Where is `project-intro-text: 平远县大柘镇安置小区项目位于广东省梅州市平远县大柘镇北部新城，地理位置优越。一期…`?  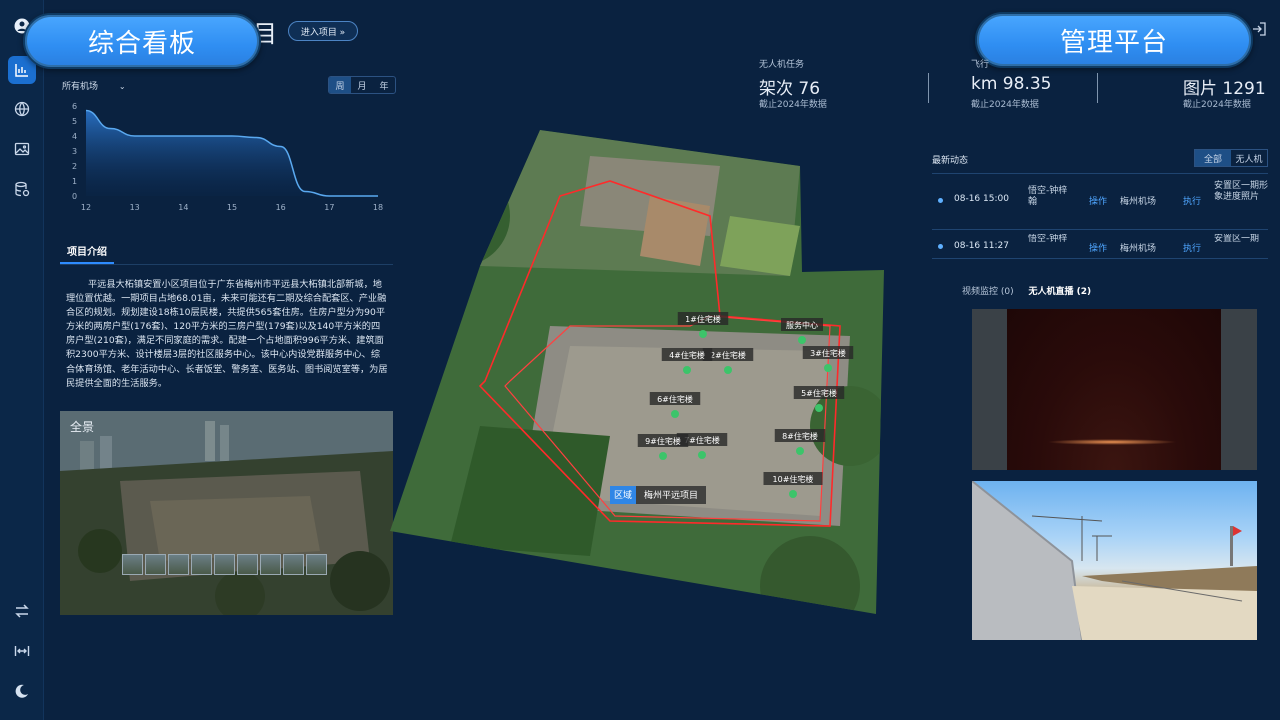 project-intro-text: 平远县大柘镇安置小区项目位于广东省梅州市平远县大柘镇北部新城，地理位置优越。一期… is located at coordinates (227, 334).